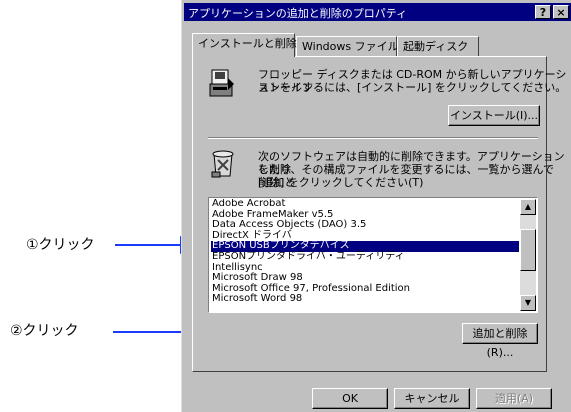 The width and height of the screenshot is (571, 412). I want to click on install-disk-icon, so click(221, 83).